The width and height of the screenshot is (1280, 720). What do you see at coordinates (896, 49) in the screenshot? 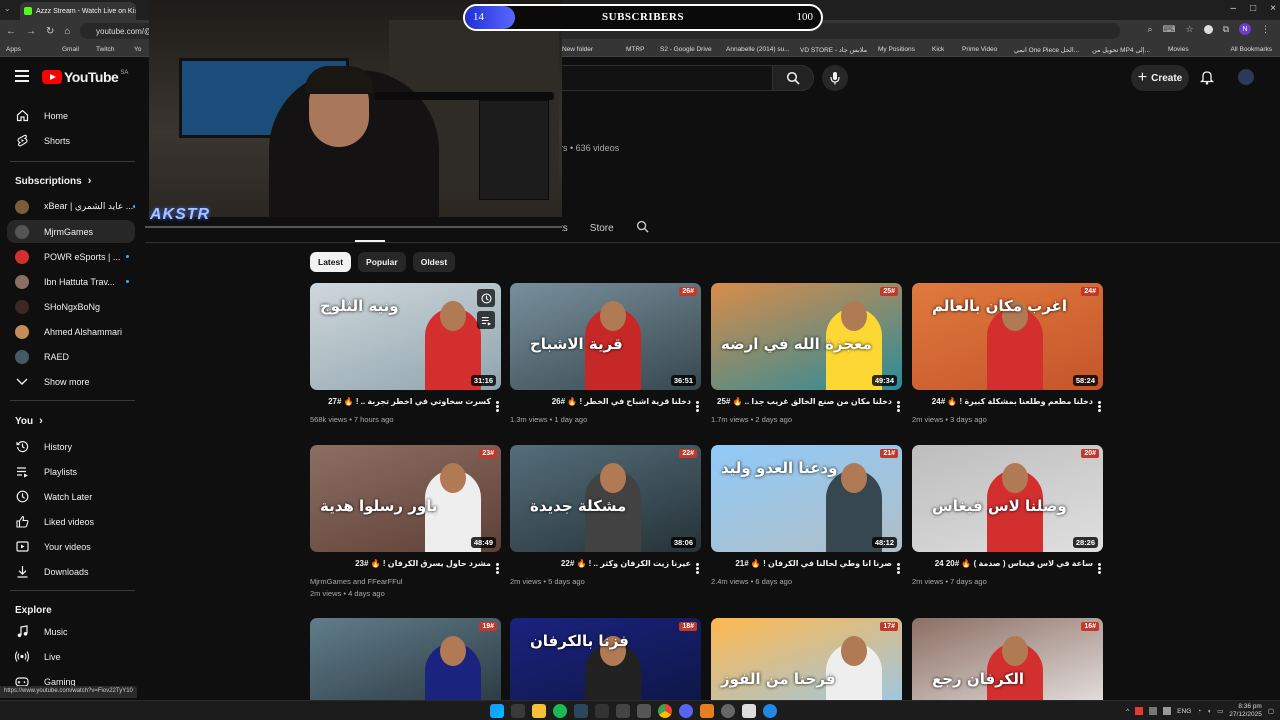
I see `bookmark-my-positions: My Positions` at bounding box center [896, 49].